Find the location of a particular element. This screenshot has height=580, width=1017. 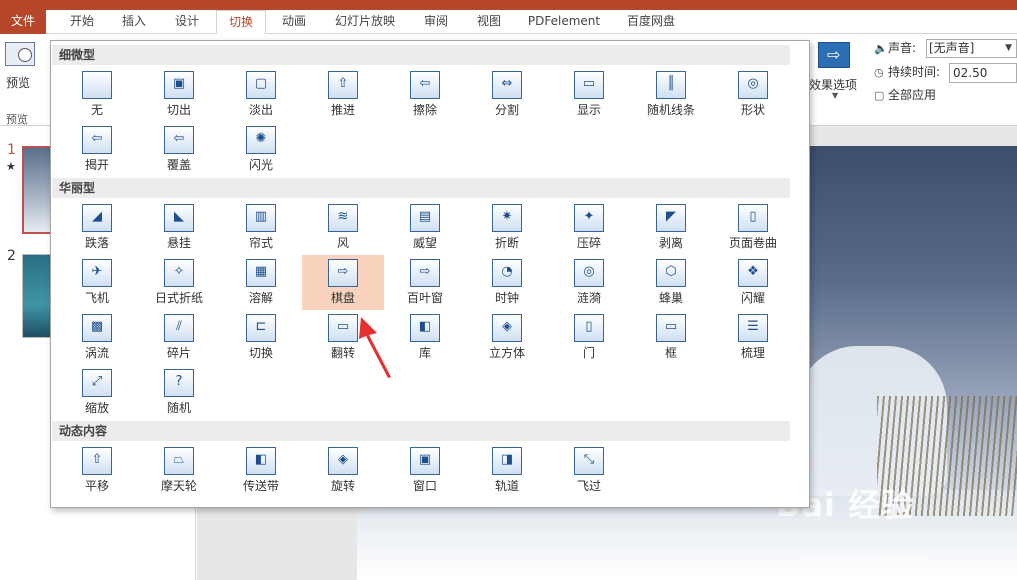

transition-item: 碎片 is located at coordinates (179, 337).